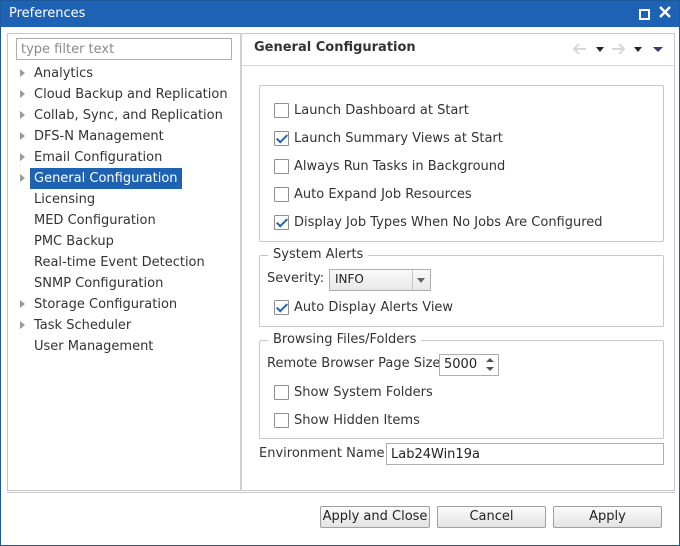  I want to click on tree-item: SNMP Configuration, so click(124, 283).